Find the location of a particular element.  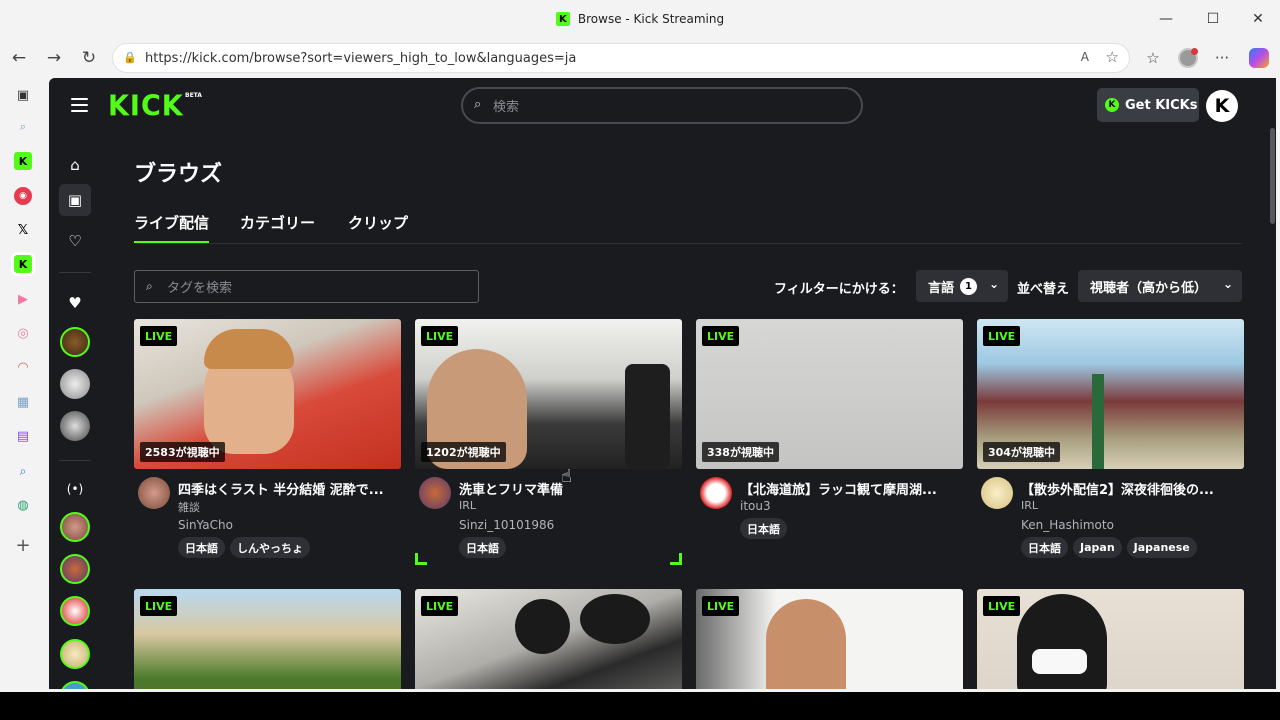

tag-chip: Japan is located at coordinates (1097, 547).